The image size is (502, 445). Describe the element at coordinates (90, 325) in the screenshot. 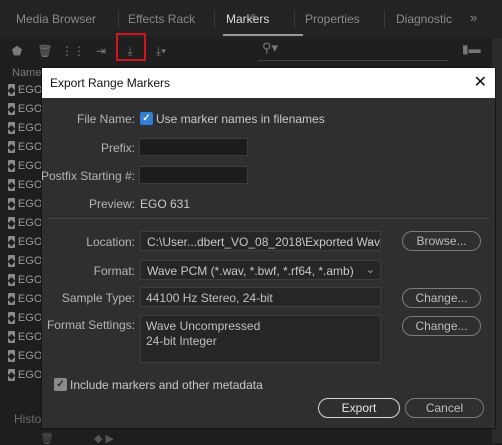

I see `format-settings-label: Format Settings:` at that location.